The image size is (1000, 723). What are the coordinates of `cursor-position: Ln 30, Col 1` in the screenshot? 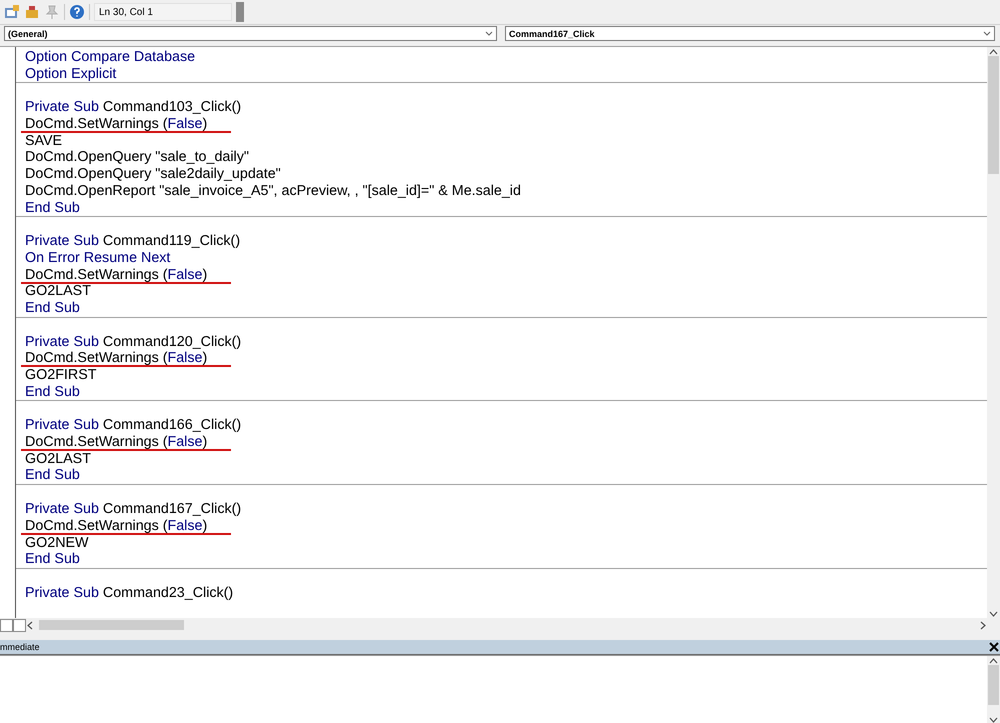 It's located at (163, 12).